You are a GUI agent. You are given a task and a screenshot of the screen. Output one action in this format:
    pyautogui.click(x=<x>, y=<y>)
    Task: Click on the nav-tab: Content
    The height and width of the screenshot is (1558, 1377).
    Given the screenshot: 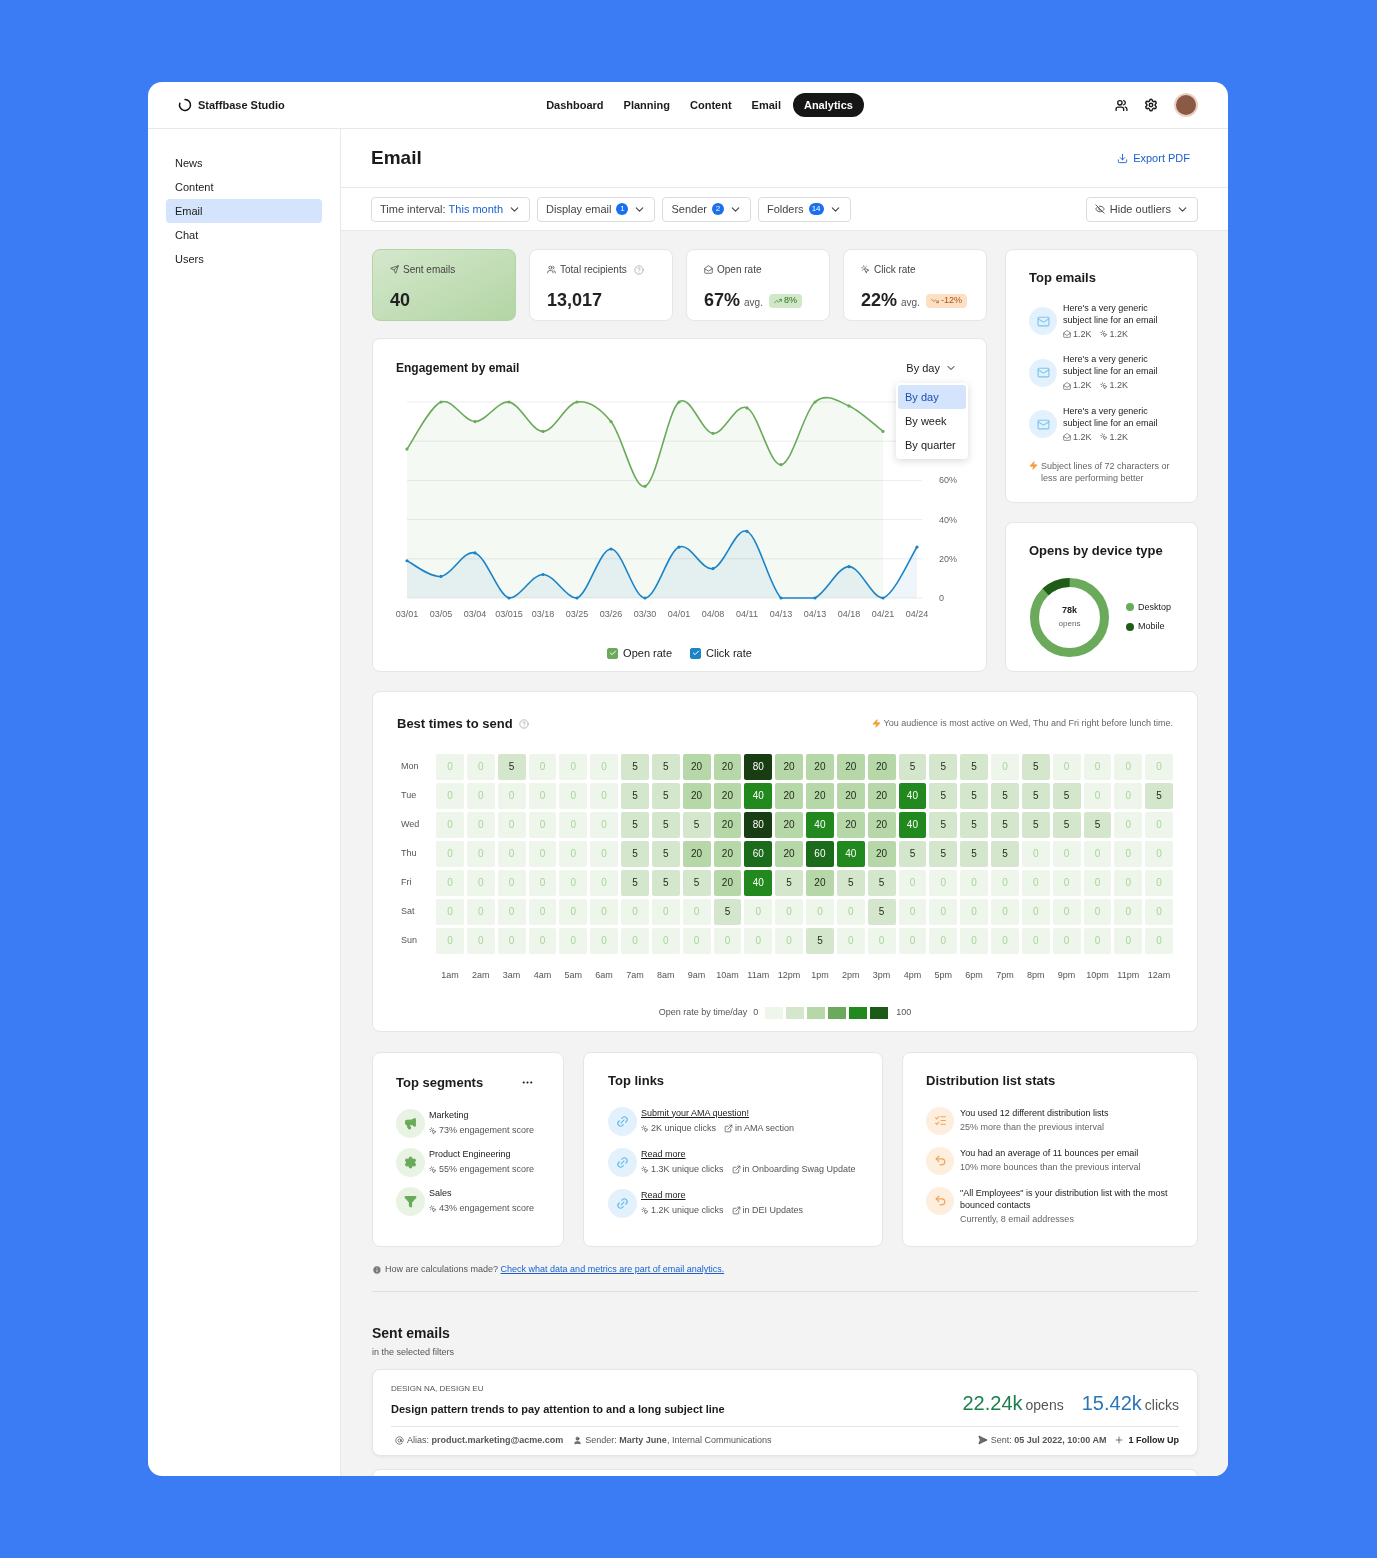 What is the action you would take?
    pyautogui.click(x=711, y=105)
    